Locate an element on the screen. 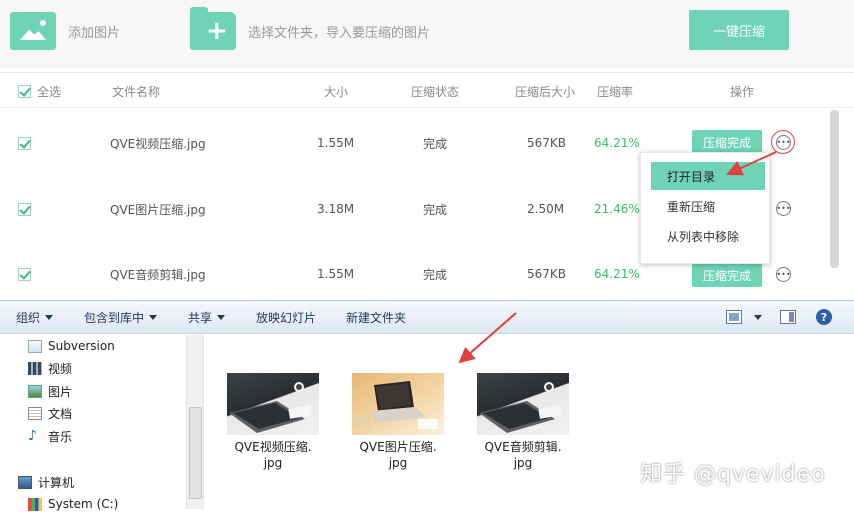 This screenshot has height=514, width=854. nav-scroll-thumb is located at coordinates (195, 453).